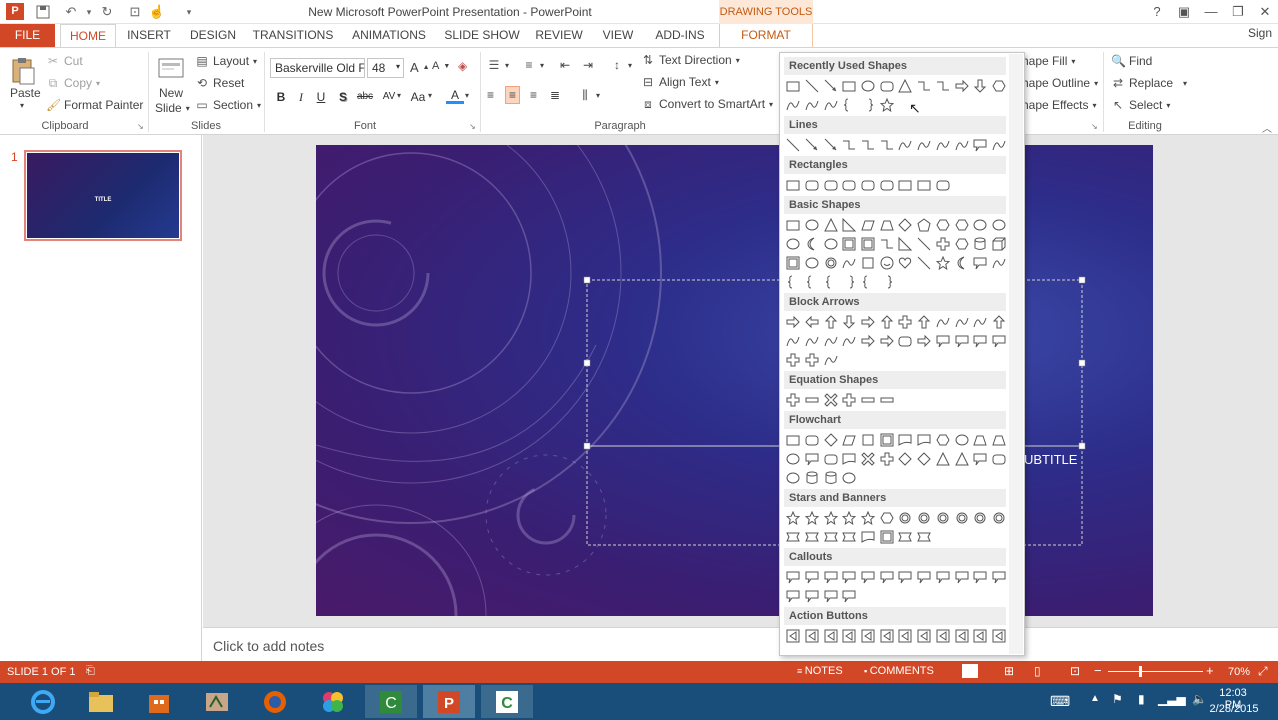 This screenshot has height=720, width=1278. I want to click on justify-icon: ≣, so click(555, 95).